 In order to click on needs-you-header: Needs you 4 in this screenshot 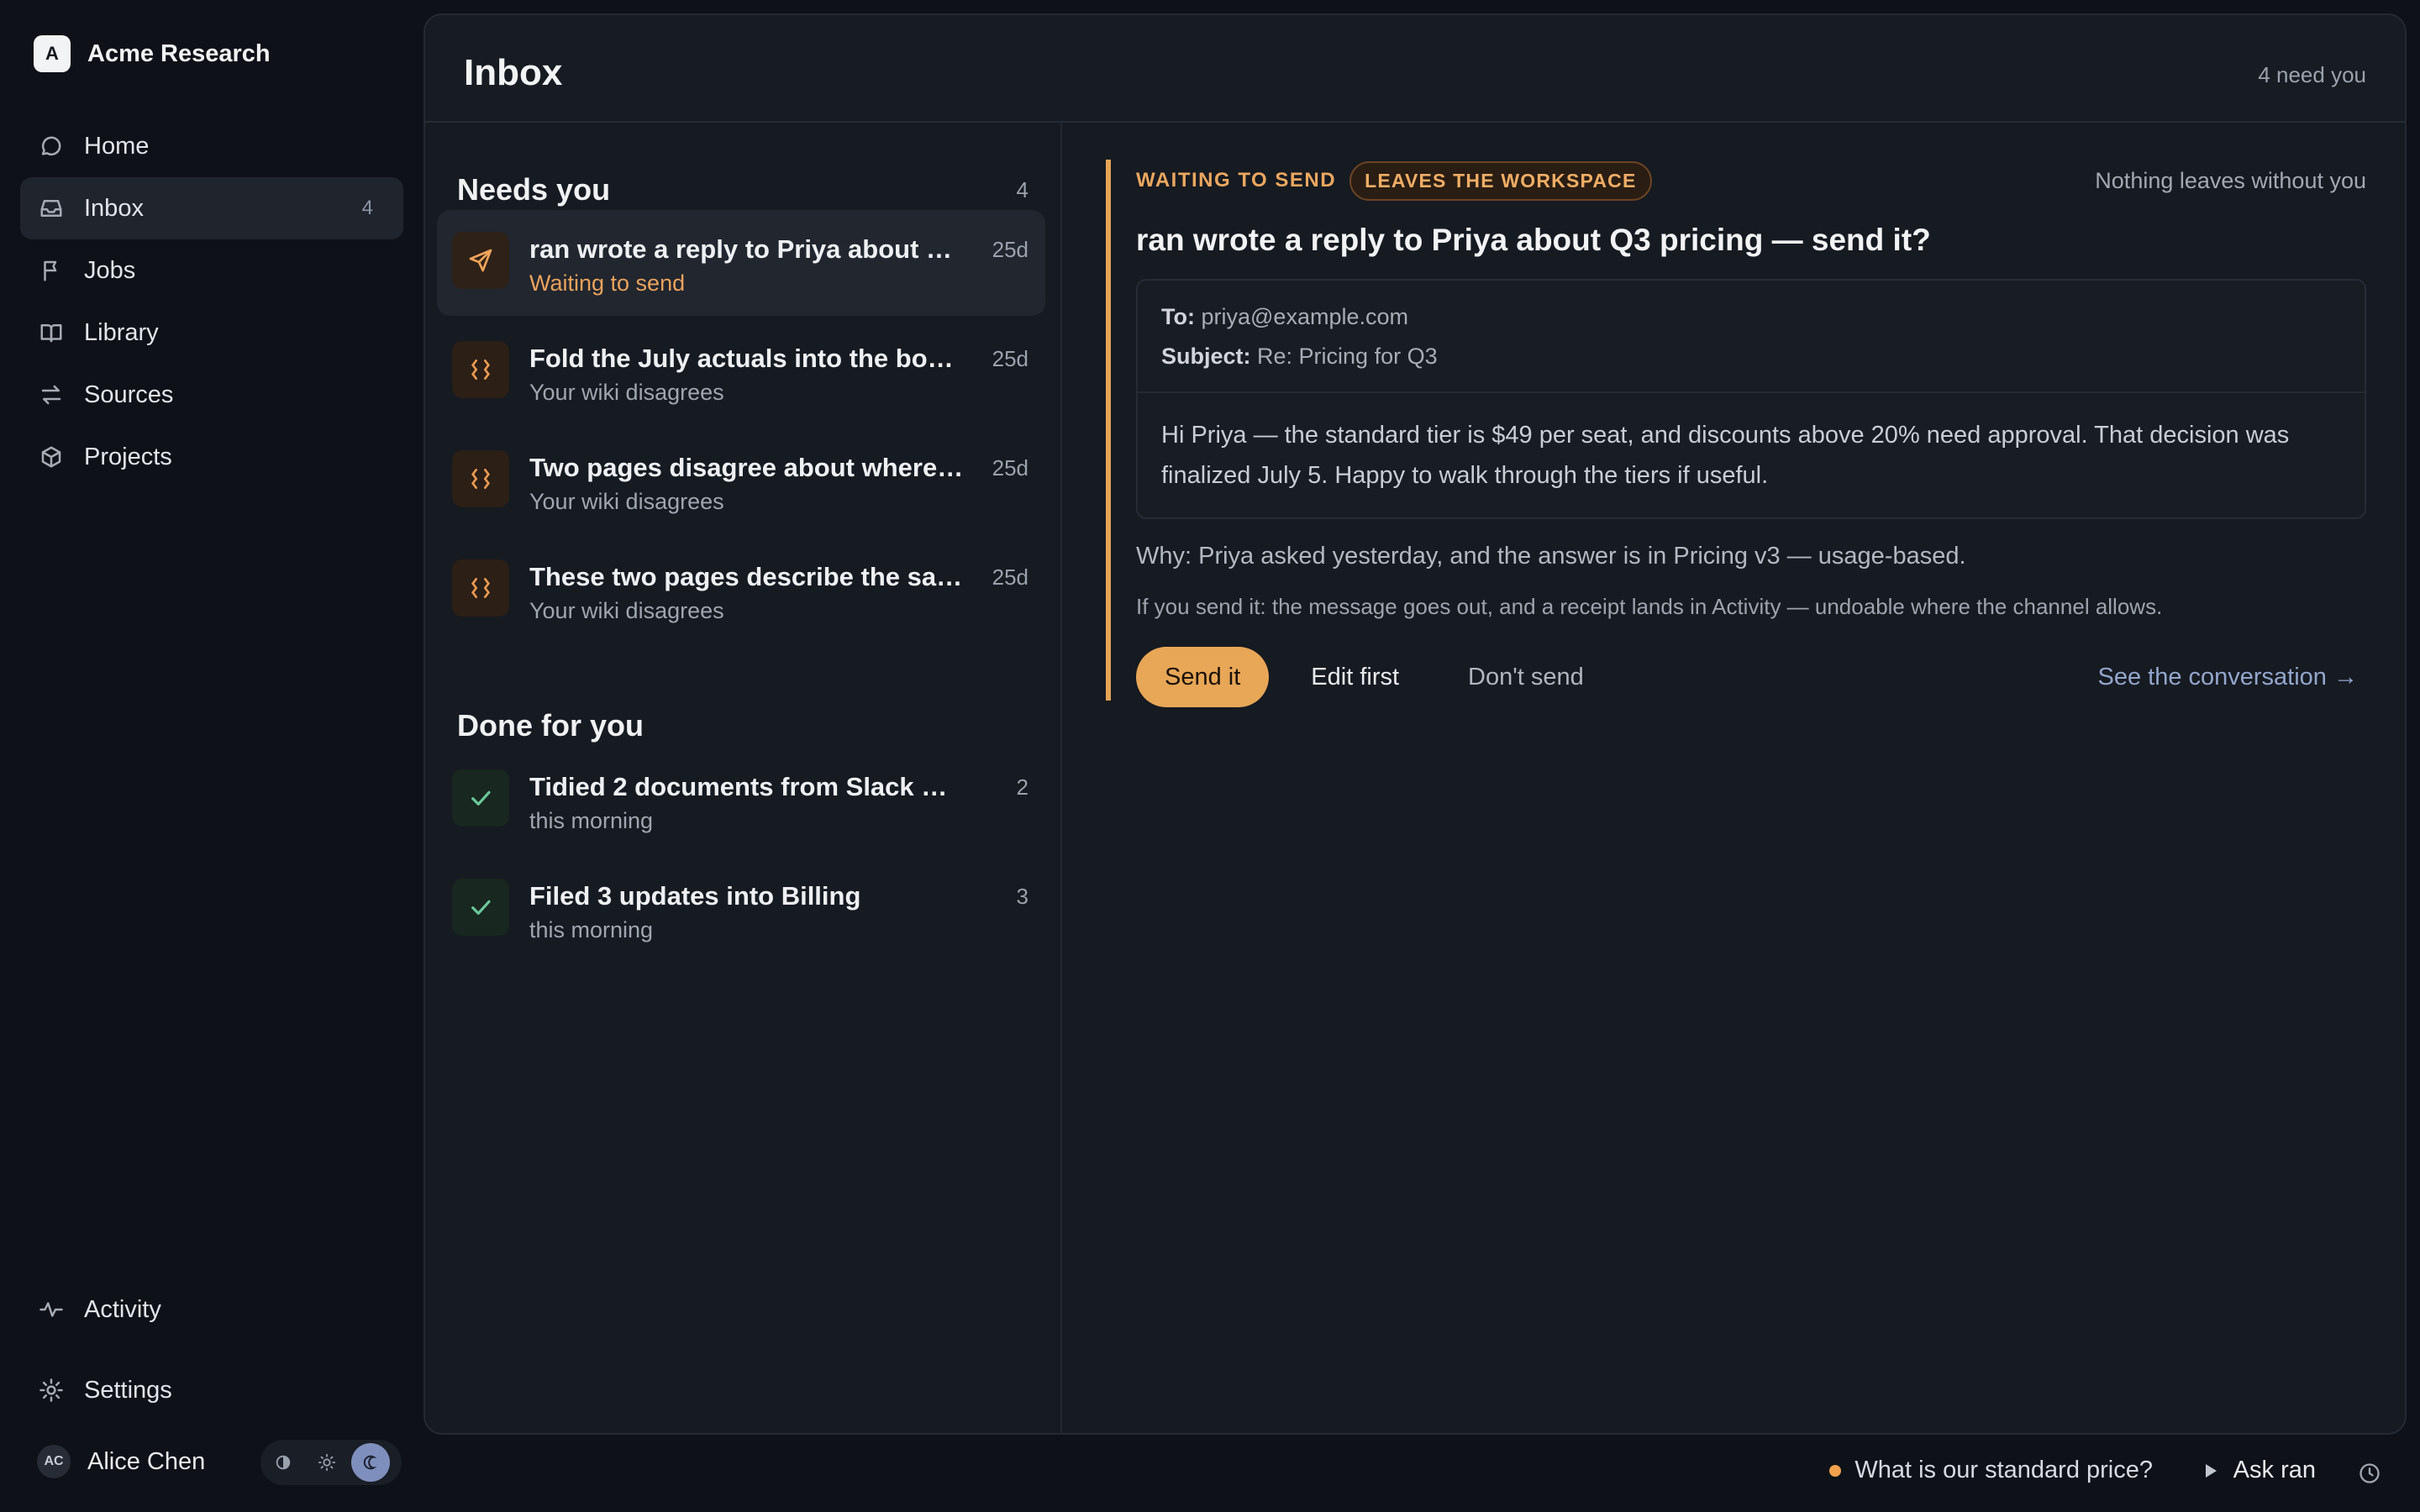, I will do `click(742, 190)`.